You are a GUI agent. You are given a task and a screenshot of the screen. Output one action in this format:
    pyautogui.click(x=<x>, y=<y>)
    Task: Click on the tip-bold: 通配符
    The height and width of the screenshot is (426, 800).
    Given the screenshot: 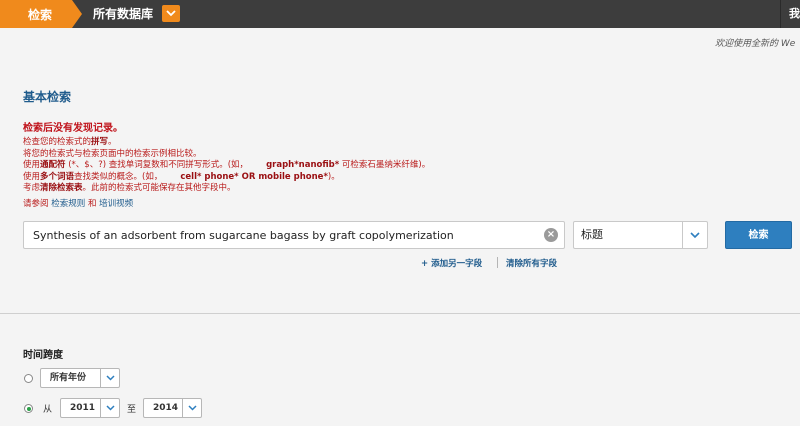 What is the action you would take?
    pyautogui.click(x=53, y=165)
    